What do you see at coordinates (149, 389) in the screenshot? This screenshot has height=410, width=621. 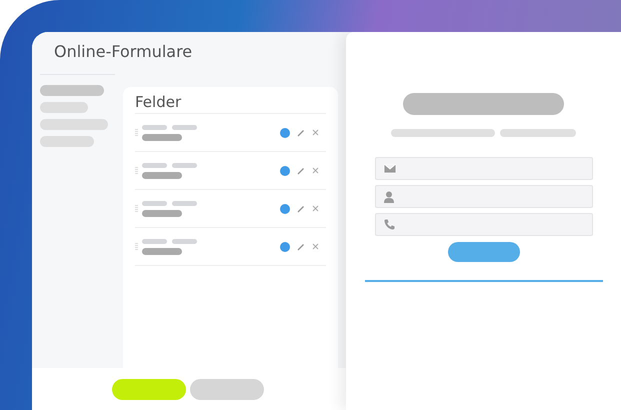 I see `primary-button` at bounding box center [149, 389].